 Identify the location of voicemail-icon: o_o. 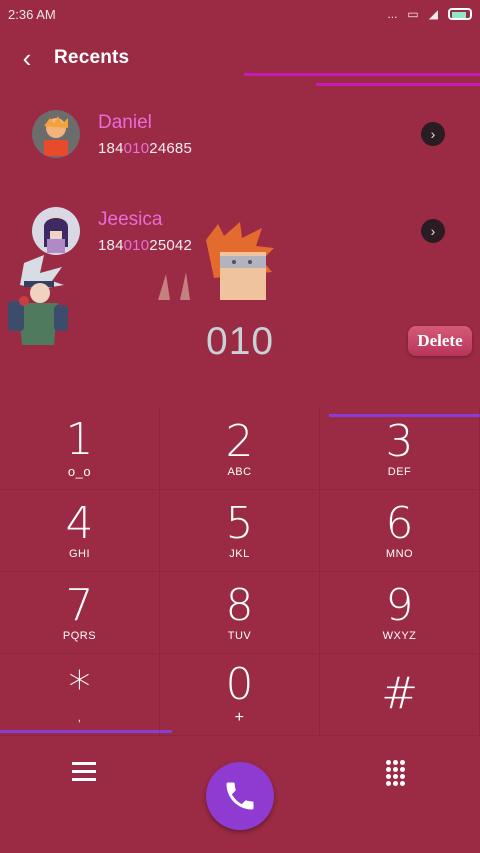
(79, 471).